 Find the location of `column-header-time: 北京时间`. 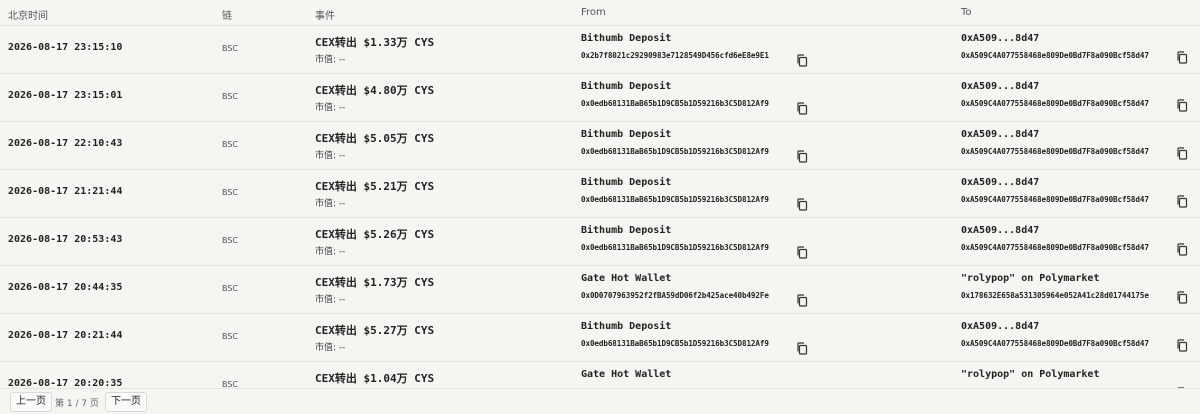

column-header-time: 北京时间 is located at coordinates (28, 16).